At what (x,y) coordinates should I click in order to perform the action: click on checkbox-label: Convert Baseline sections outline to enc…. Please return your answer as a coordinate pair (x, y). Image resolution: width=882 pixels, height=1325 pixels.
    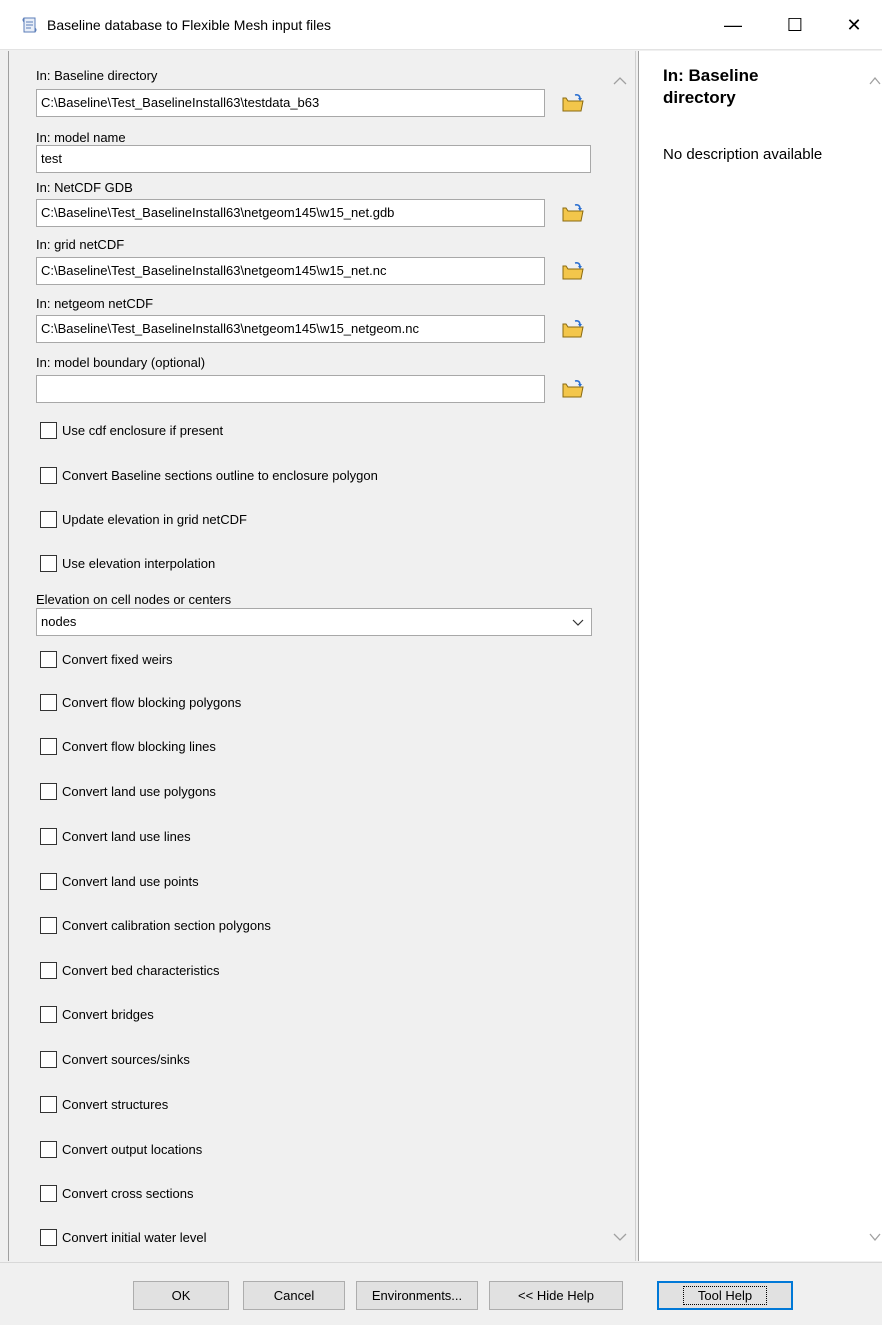
    Looking at the image, I should click on (220, 475).